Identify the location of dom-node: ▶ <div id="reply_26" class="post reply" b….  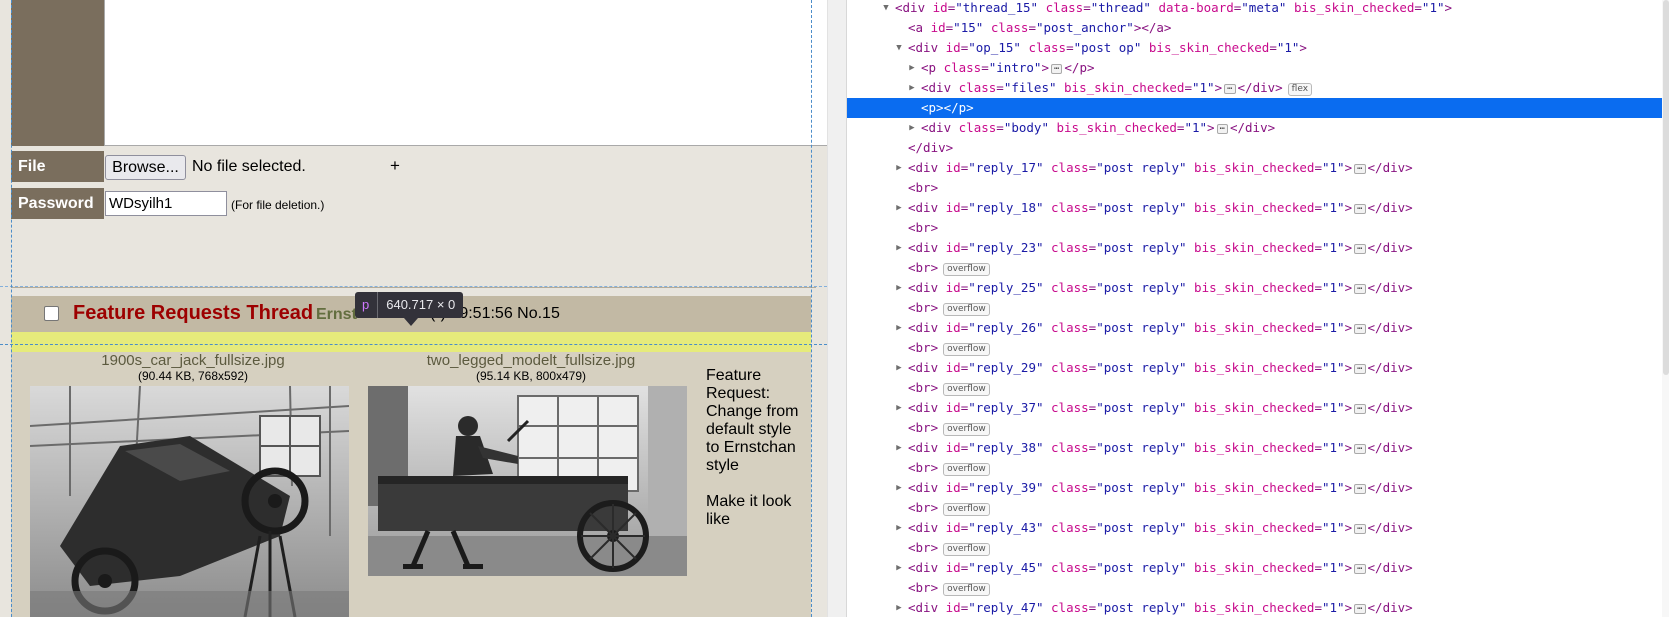
(1254, 328).